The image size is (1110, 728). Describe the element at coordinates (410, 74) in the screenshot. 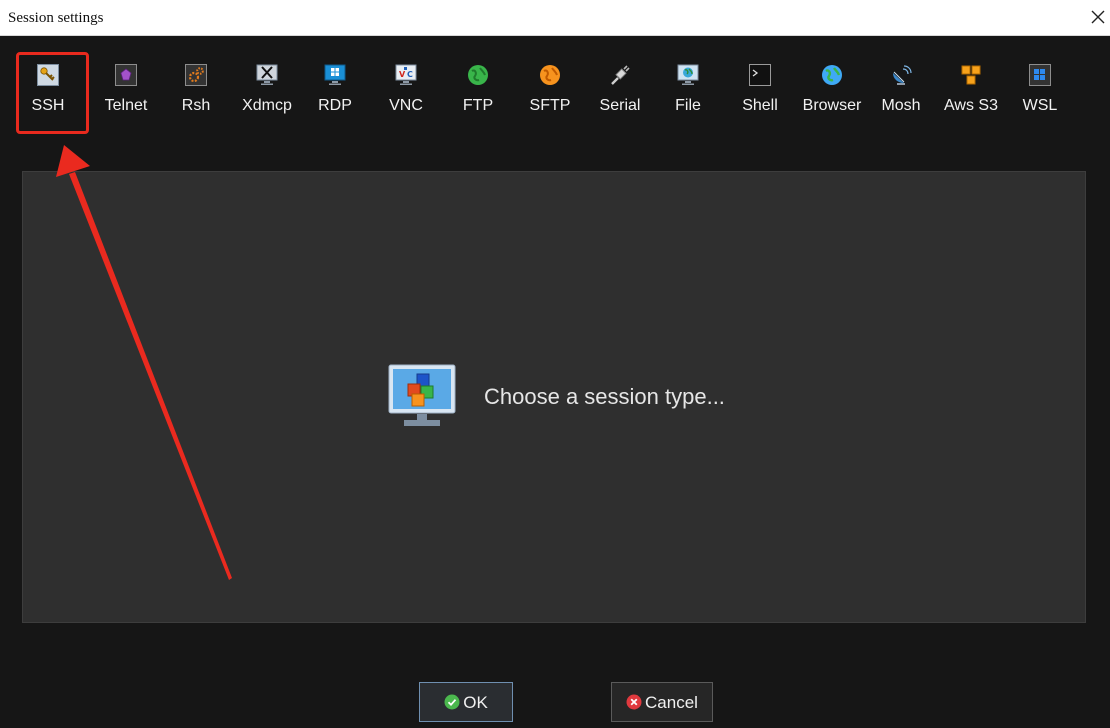

I see `svg-text: C` at that location.